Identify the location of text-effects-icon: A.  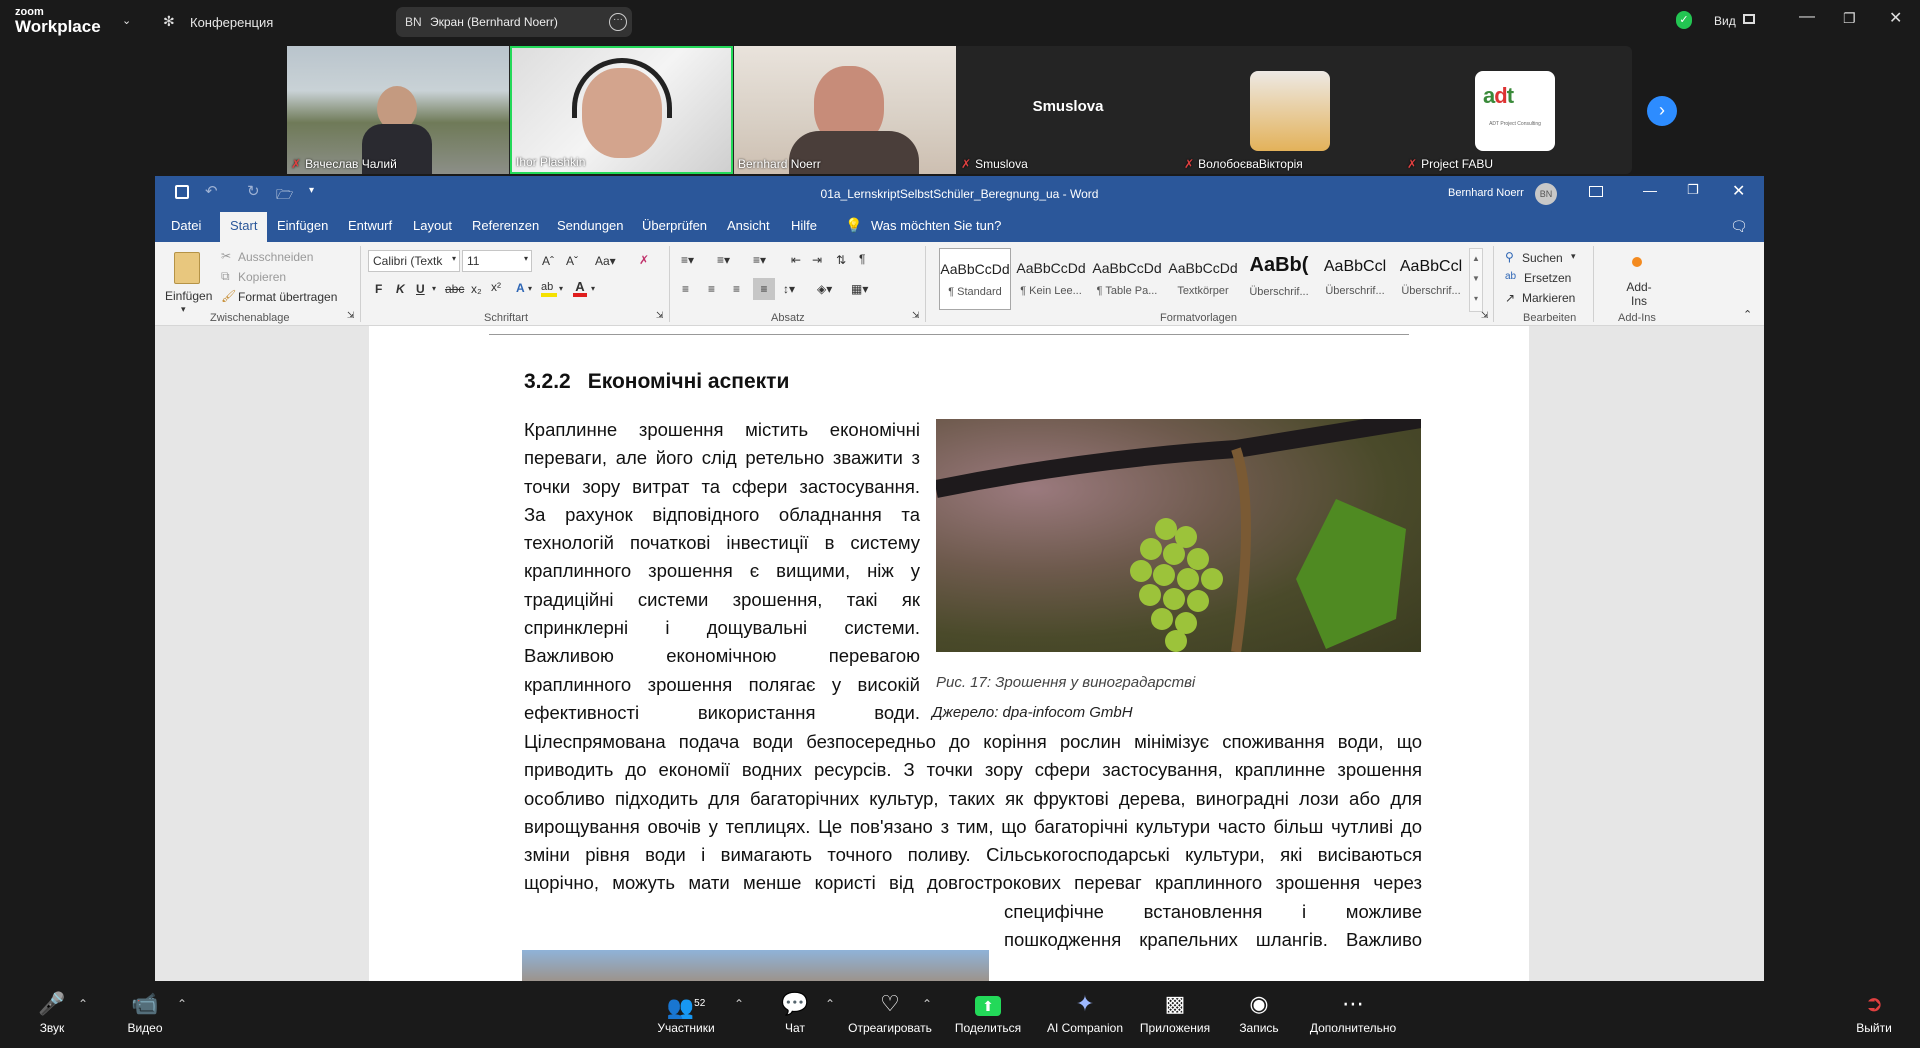
(520, 288).